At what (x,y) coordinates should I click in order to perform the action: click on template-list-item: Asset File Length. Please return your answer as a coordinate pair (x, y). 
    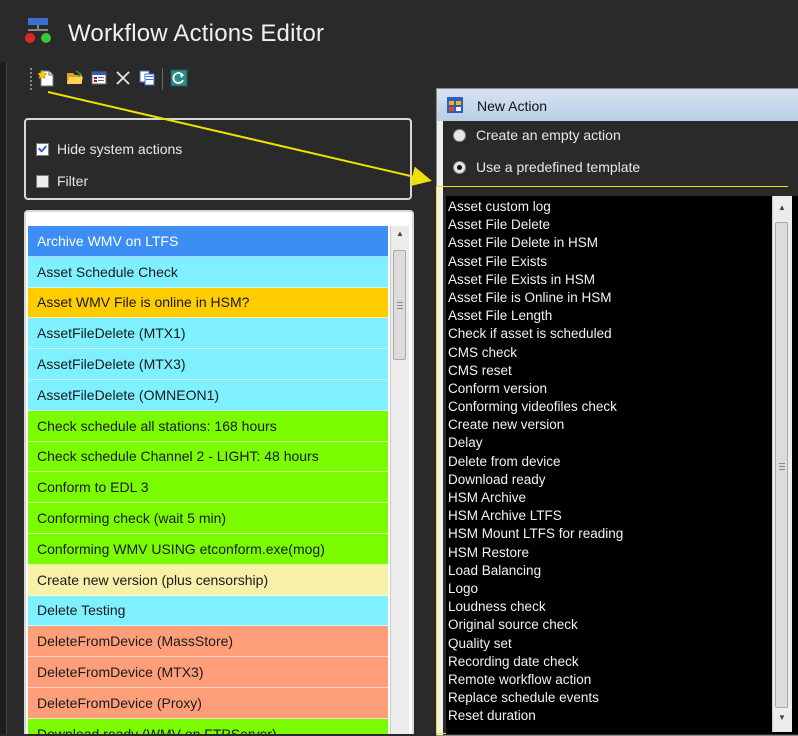
    Looking at the image, I should click on (603, 316).